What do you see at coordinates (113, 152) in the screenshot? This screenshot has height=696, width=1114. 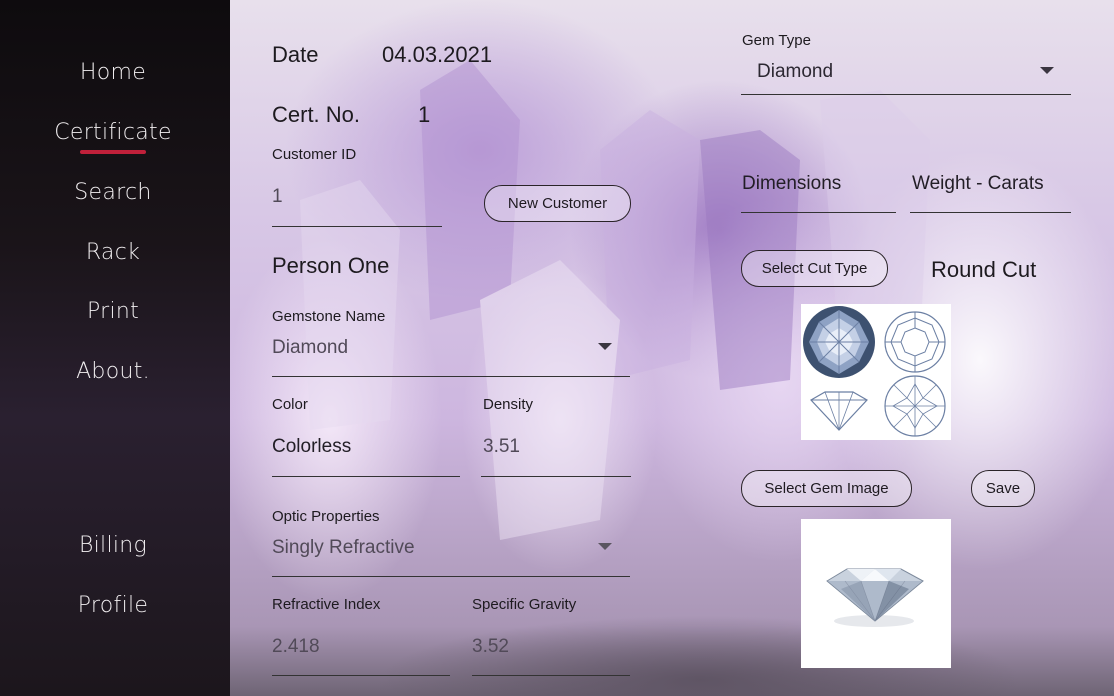 I see `active-nav-indicator` at bounding box center [113, 152].